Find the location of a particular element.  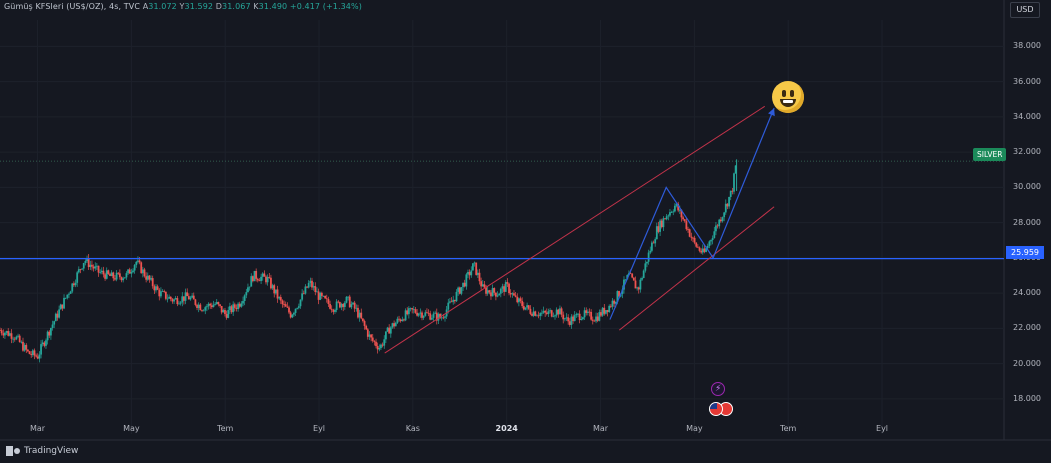

dividend-event-icon: ⚡ is located at coordinates (718, 389).